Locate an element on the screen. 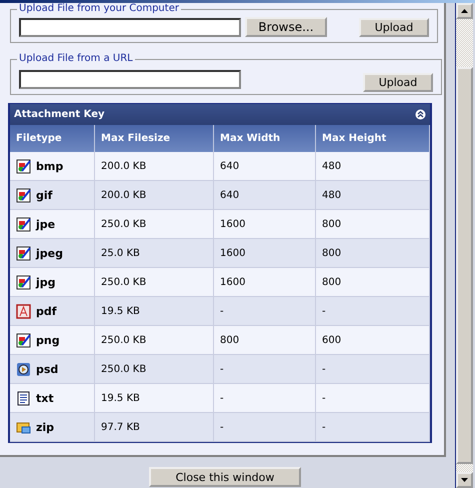  column-header: Max Filesize is located at coordinates (154, 138).